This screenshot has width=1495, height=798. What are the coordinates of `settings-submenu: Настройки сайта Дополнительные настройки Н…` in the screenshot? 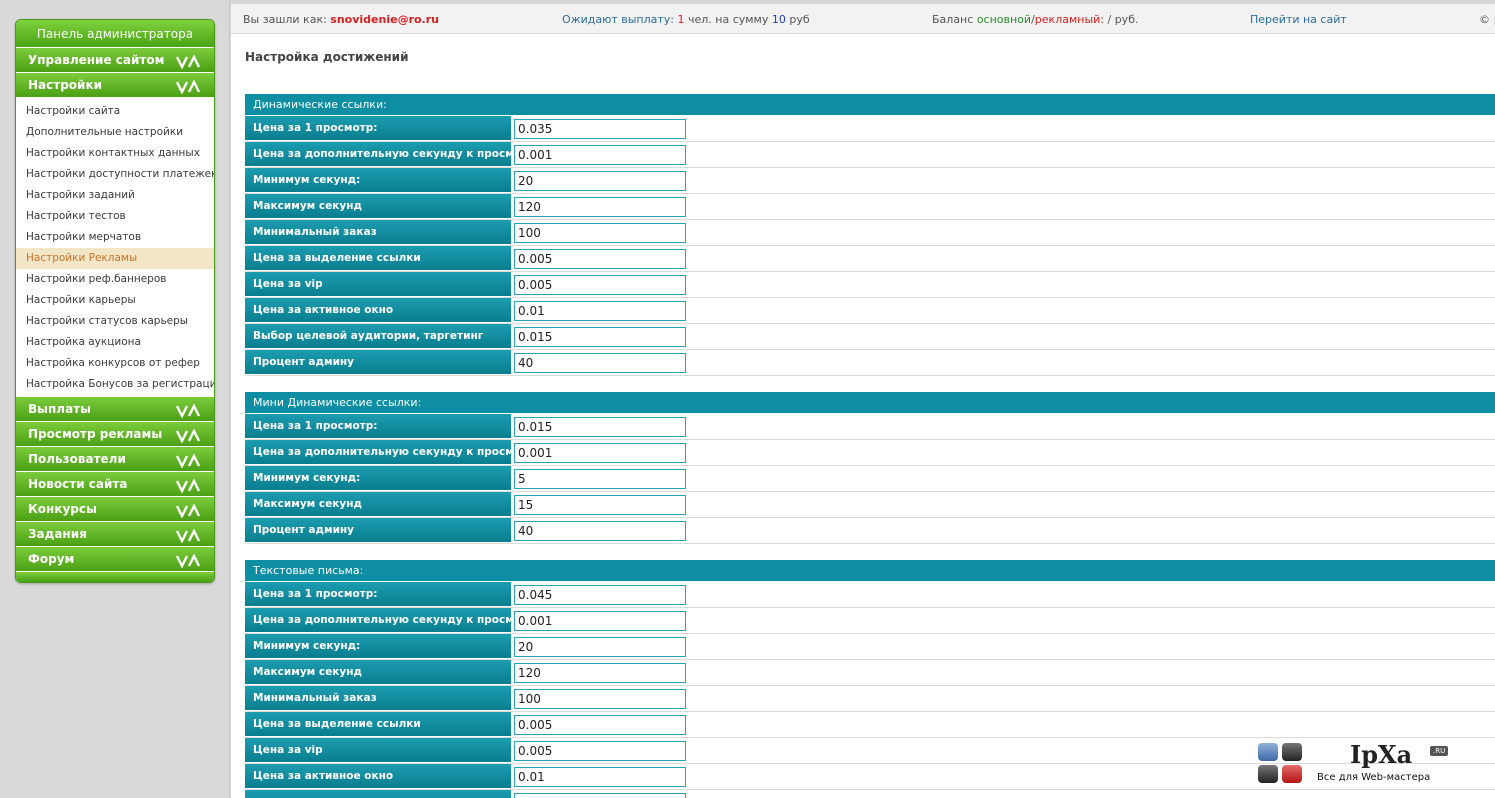 It's located at (115, 247).